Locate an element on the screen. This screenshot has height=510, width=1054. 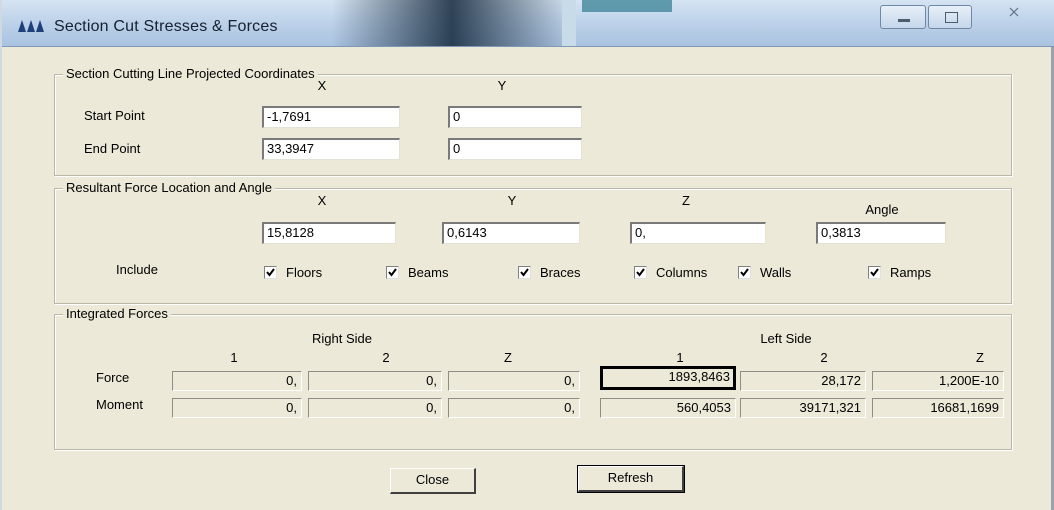
right-col-2-header: 2 is located at coordinates (386, 357).